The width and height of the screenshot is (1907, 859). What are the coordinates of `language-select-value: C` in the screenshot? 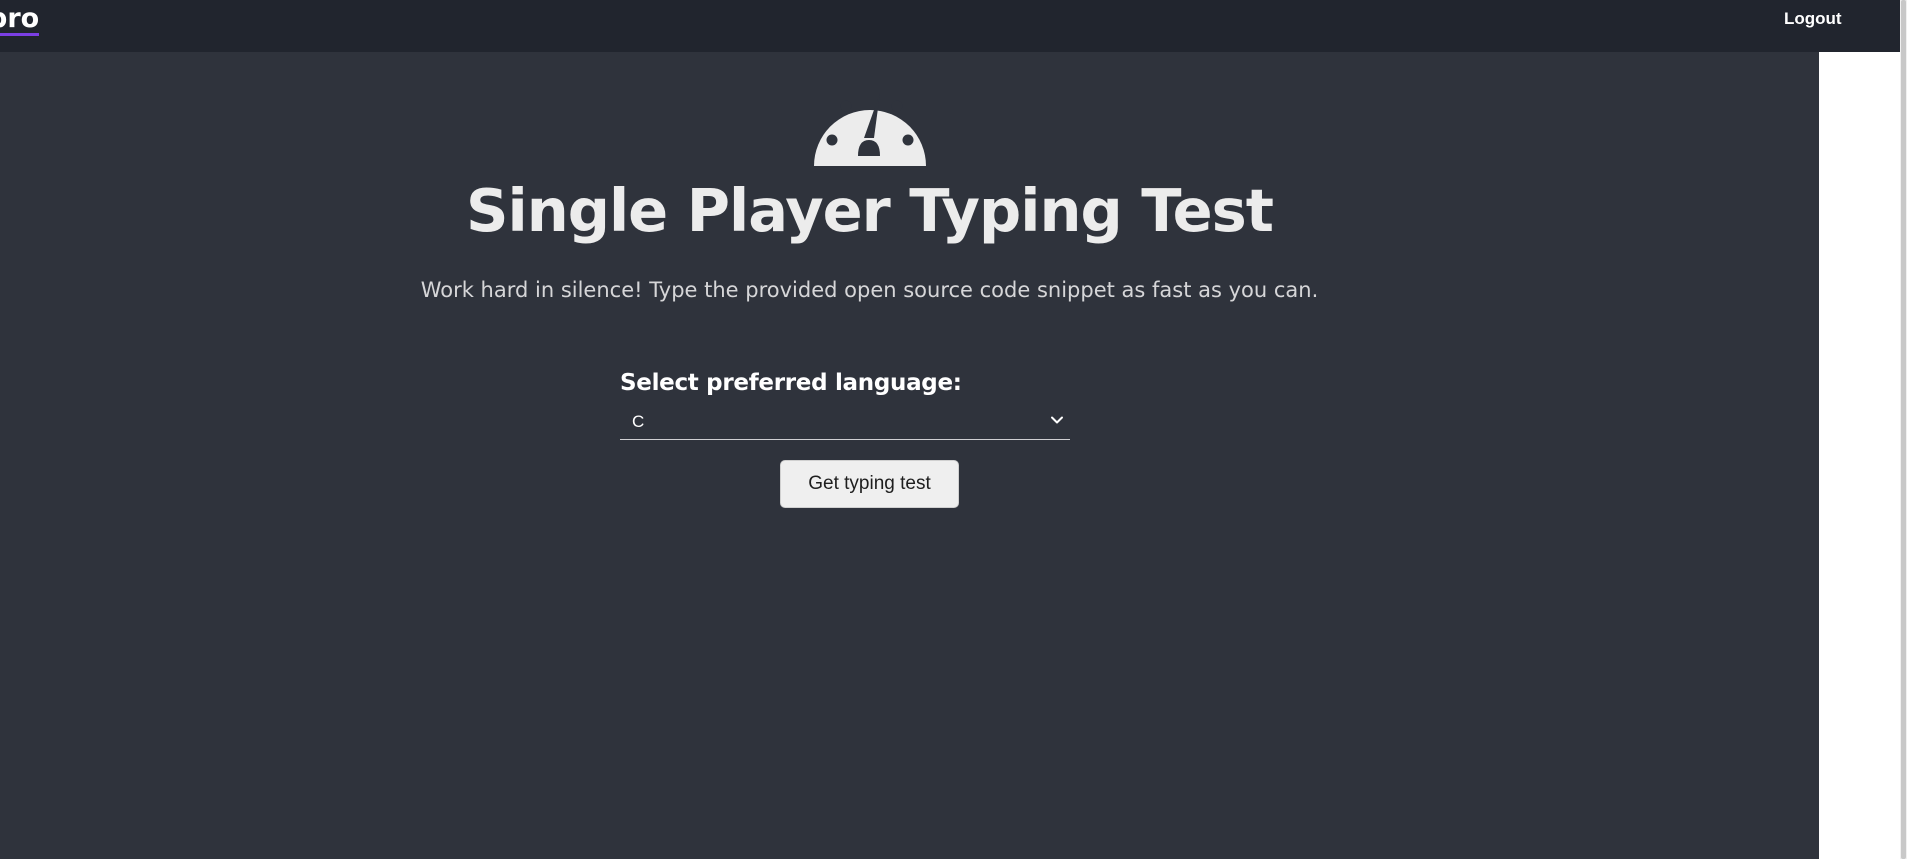 It's located at (638, 421).